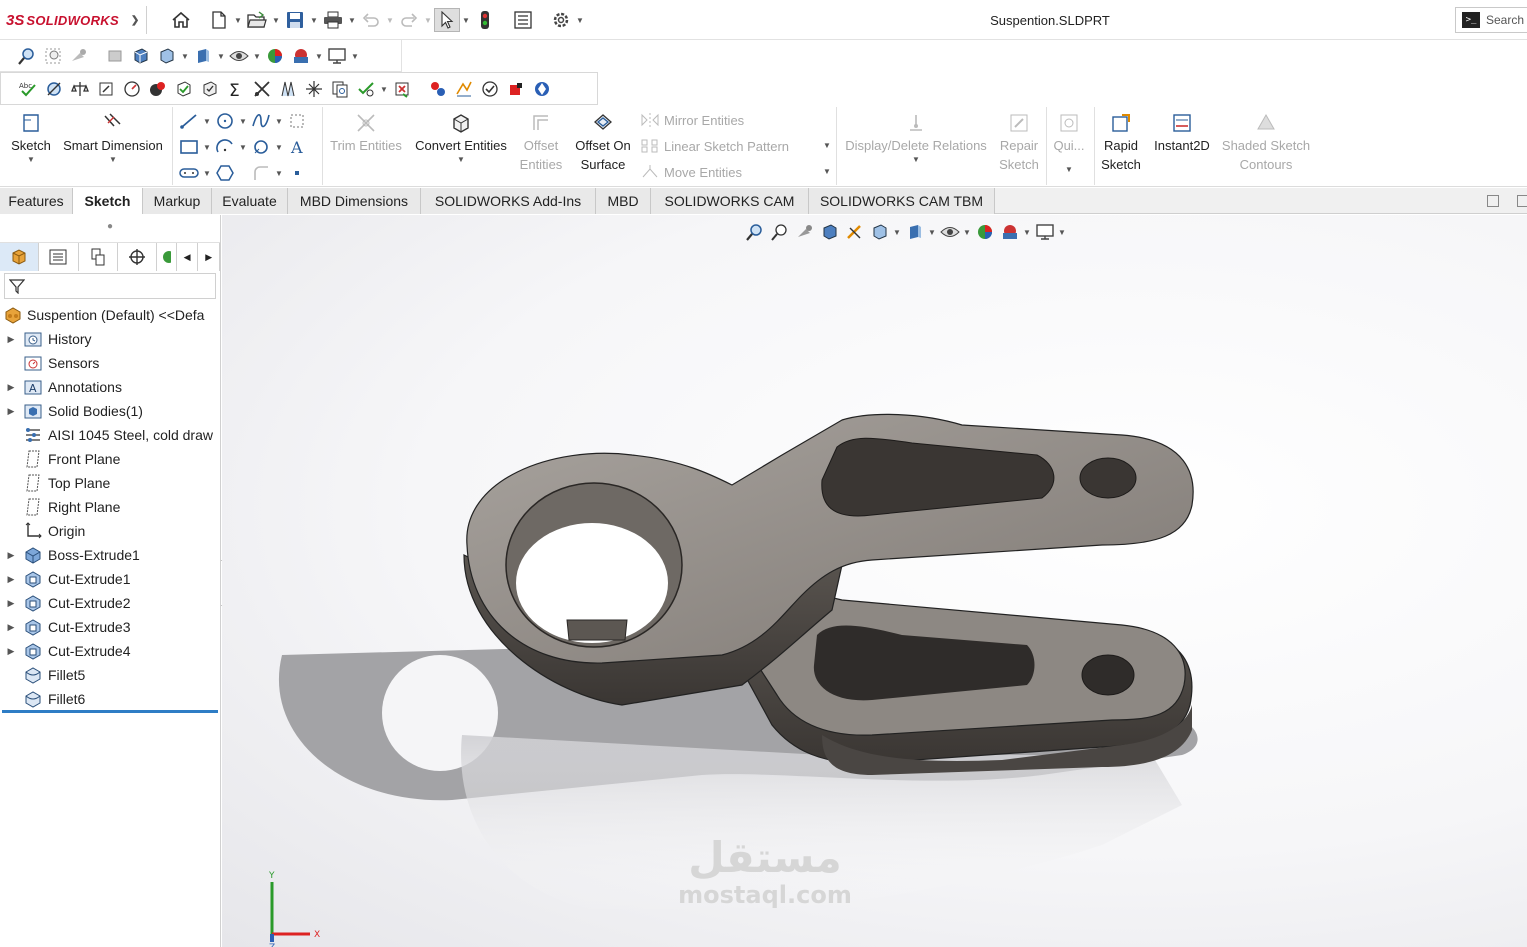  I want to click on design-checker-icon, so click(490, 89).